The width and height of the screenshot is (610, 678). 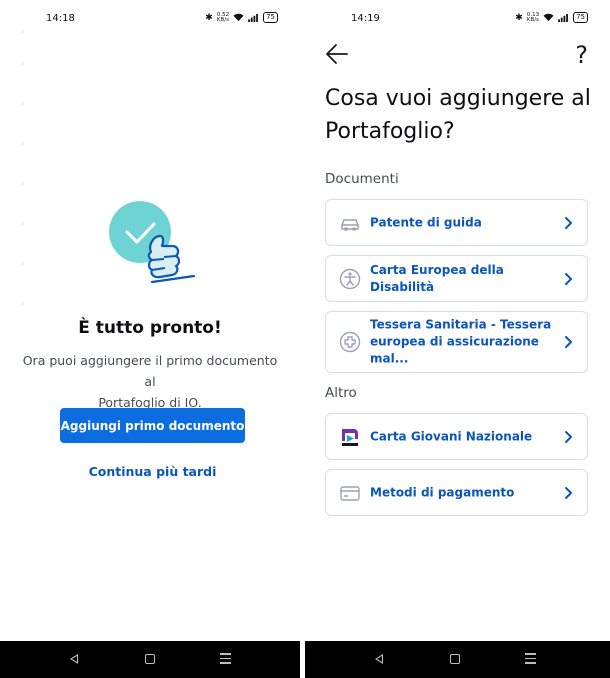 I want to click on car-icon, so click(x=350, y=224).